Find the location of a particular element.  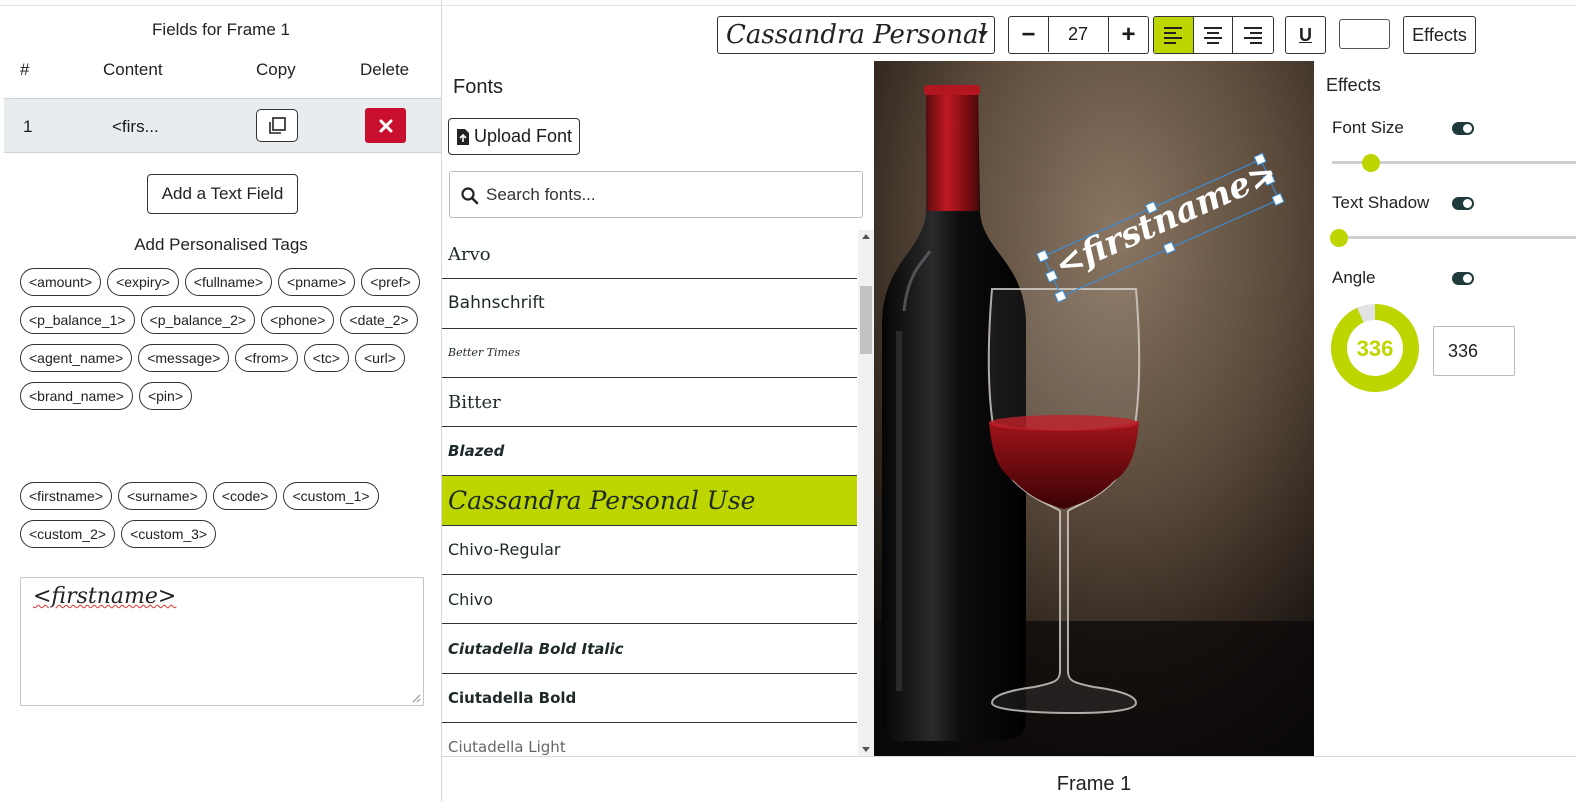

font-select-value: Cassandra Personal Use is located at coordinates (860, 35).